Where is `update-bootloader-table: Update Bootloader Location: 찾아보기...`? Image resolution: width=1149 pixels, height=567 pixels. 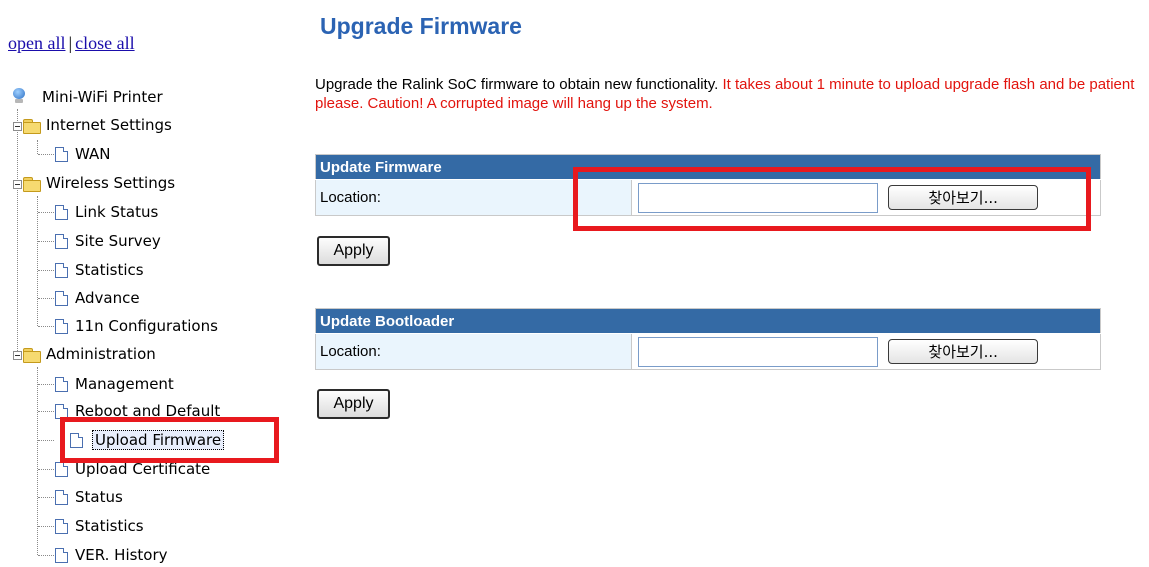 update-bootloader-table: Update Bootloader Location: 찾아보기... is located at coordinates (708, 339).